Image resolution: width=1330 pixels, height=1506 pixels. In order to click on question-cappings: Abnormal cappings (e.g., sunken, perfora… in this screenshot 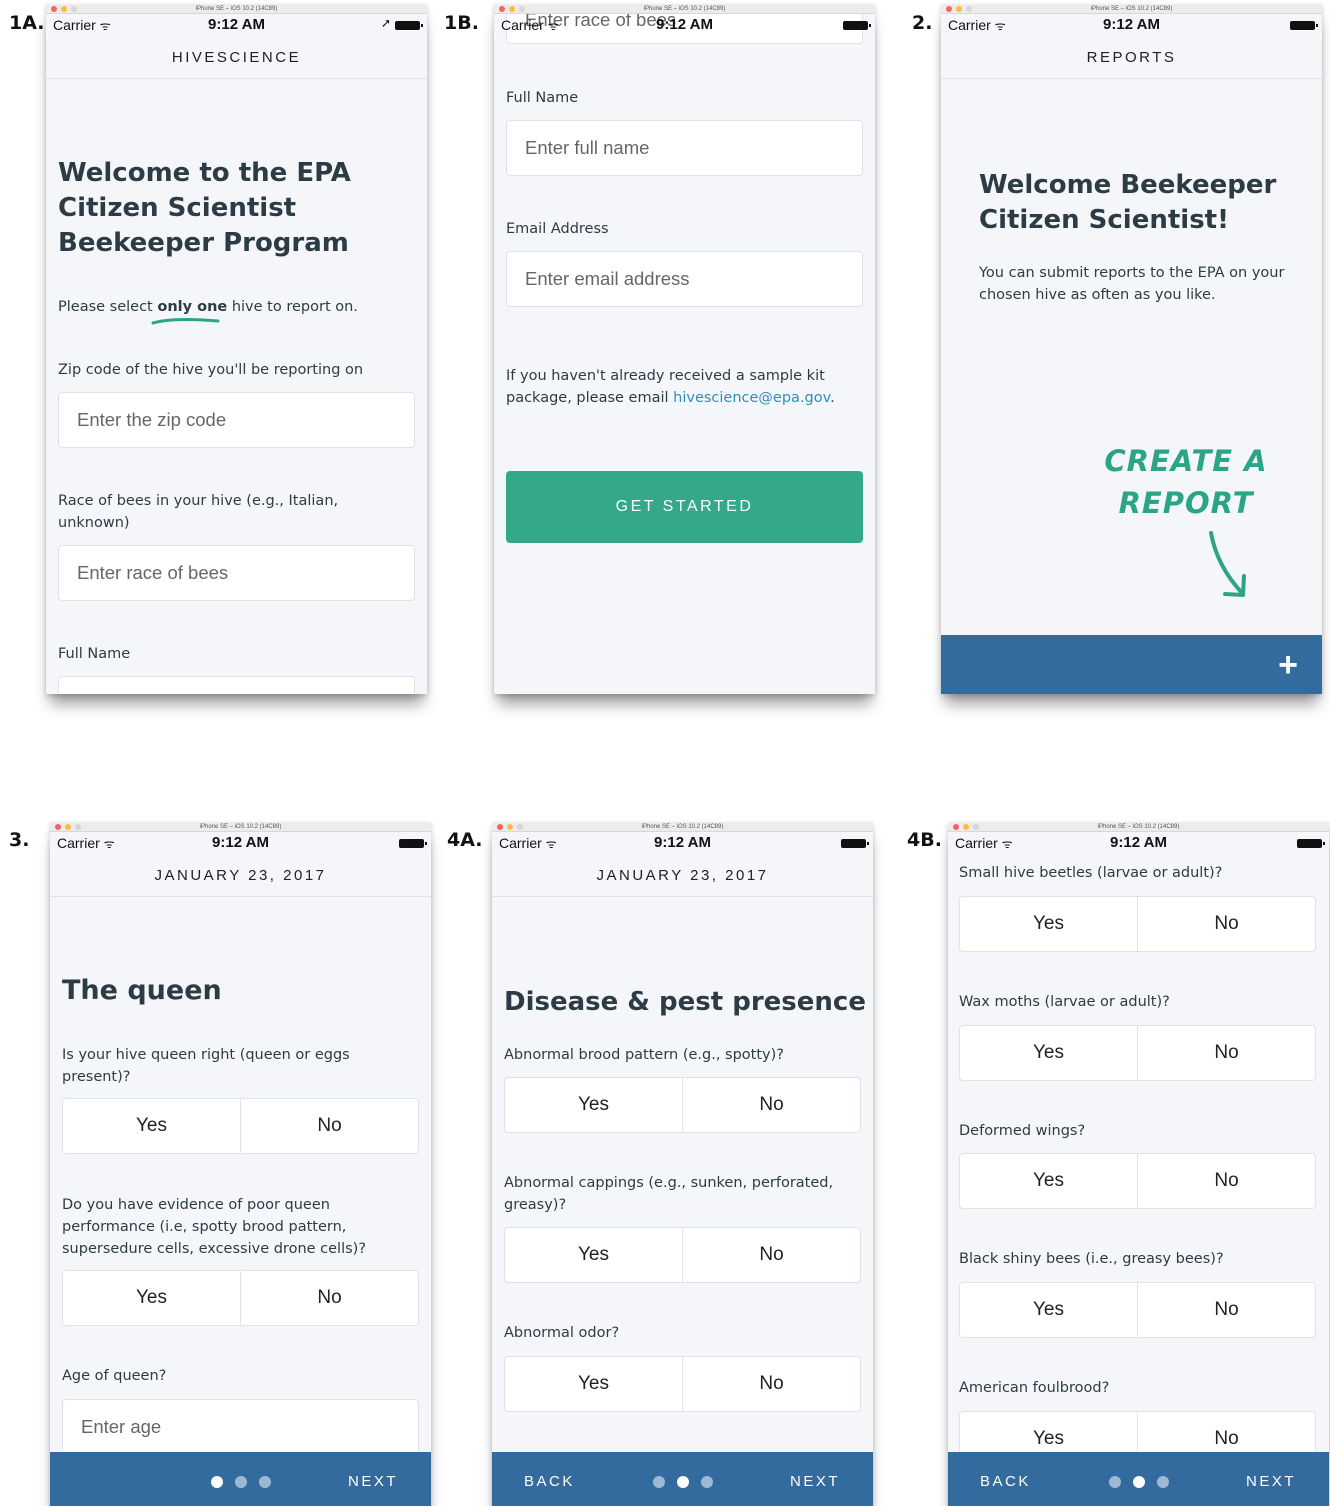, I will do `click(669, 1194)`.